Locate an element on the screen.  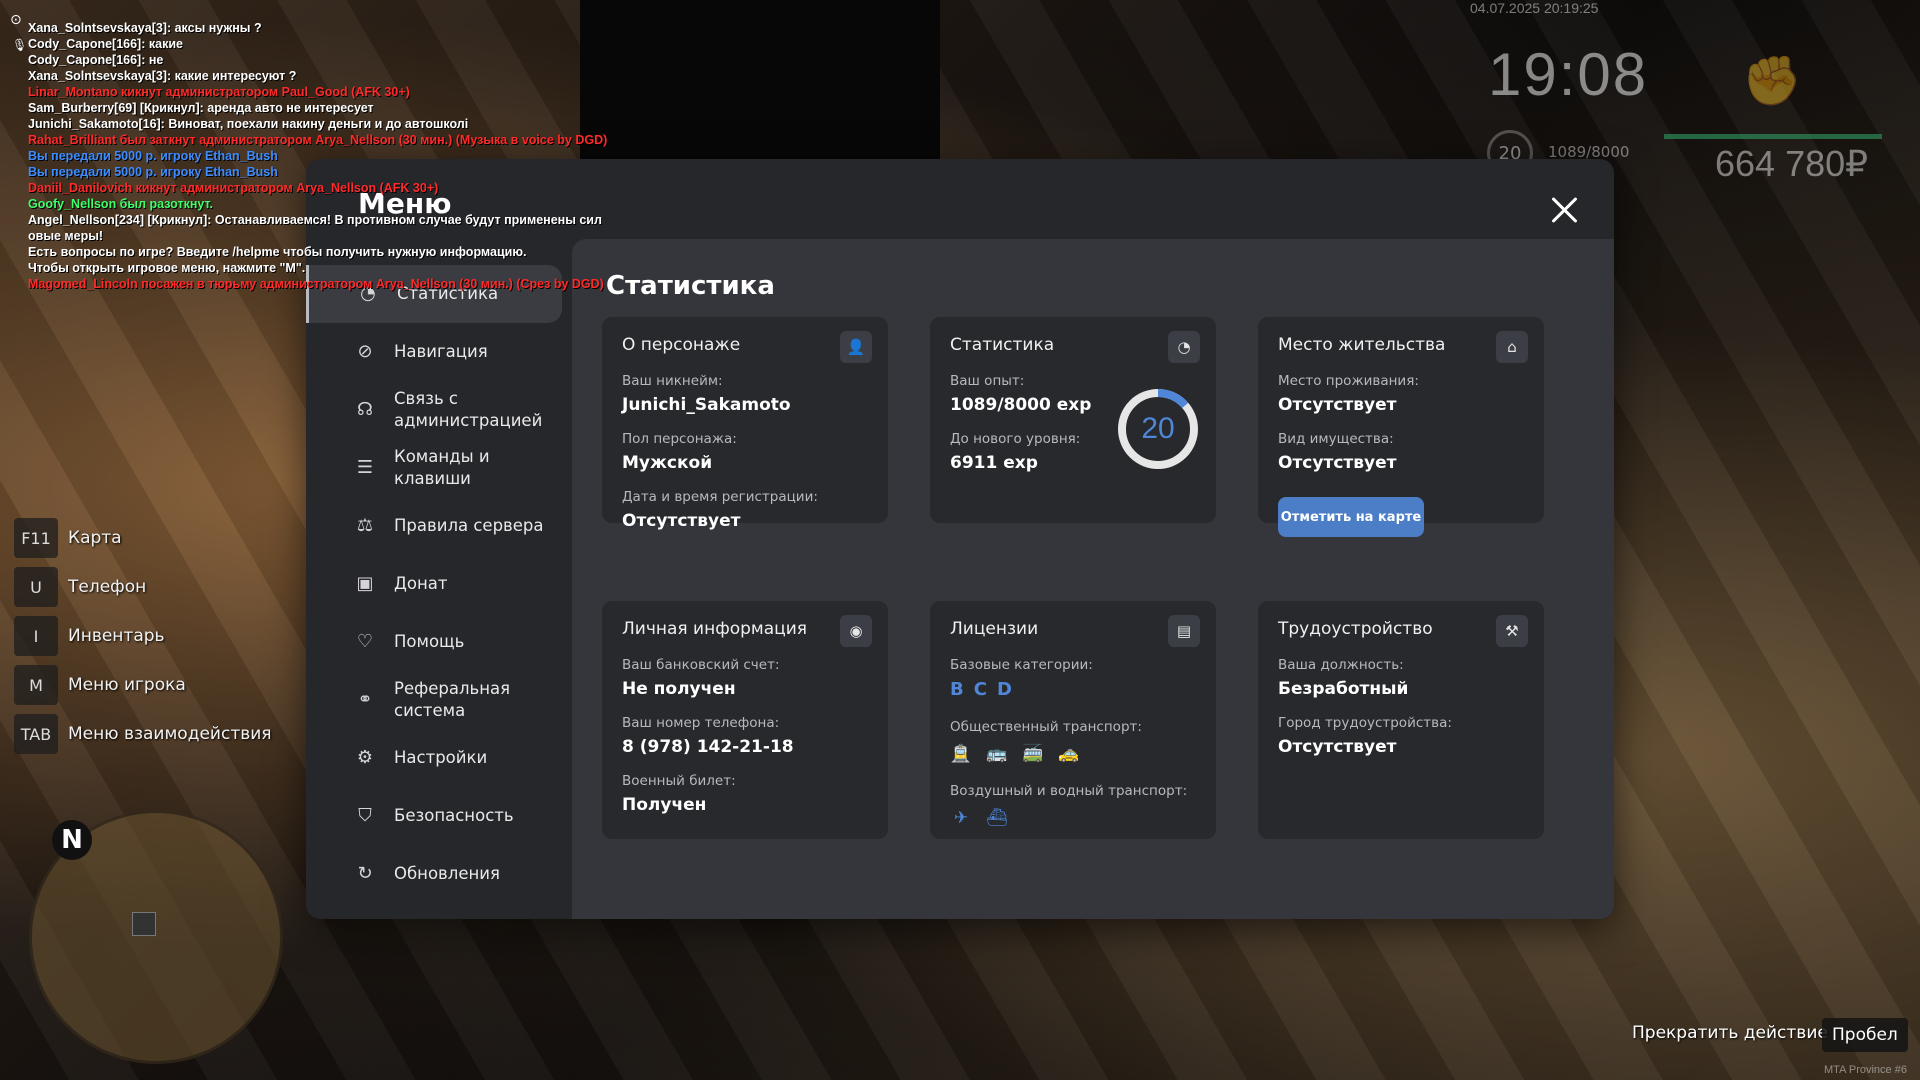
chat-line: Cody_Capone[166]: какие is located at coordinates (105, 44).